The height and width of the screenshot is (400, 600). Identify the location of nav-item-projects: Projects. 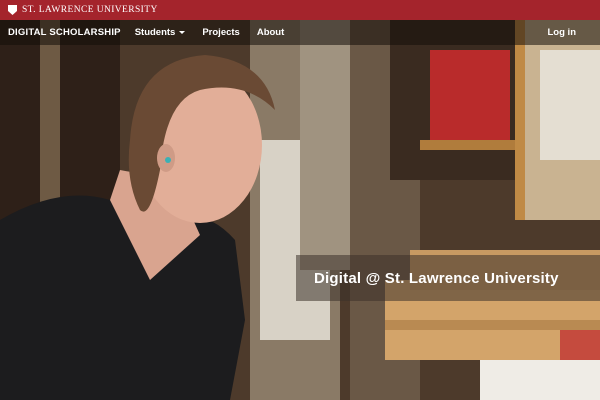
(221, 32).